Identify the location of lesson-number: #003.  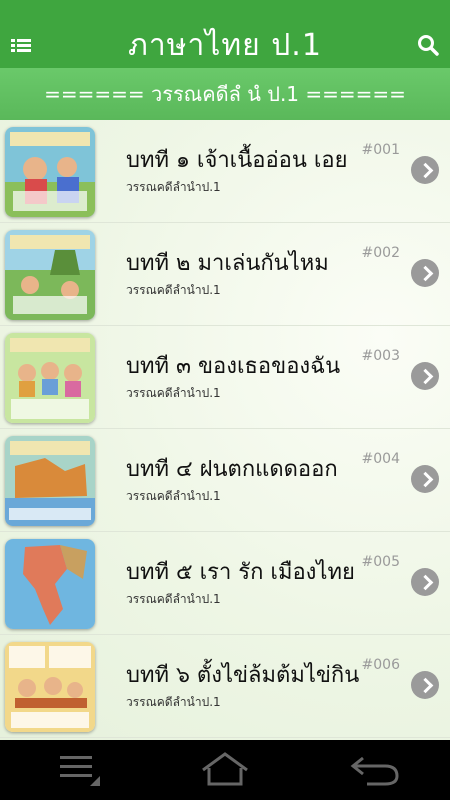
(380, 356).